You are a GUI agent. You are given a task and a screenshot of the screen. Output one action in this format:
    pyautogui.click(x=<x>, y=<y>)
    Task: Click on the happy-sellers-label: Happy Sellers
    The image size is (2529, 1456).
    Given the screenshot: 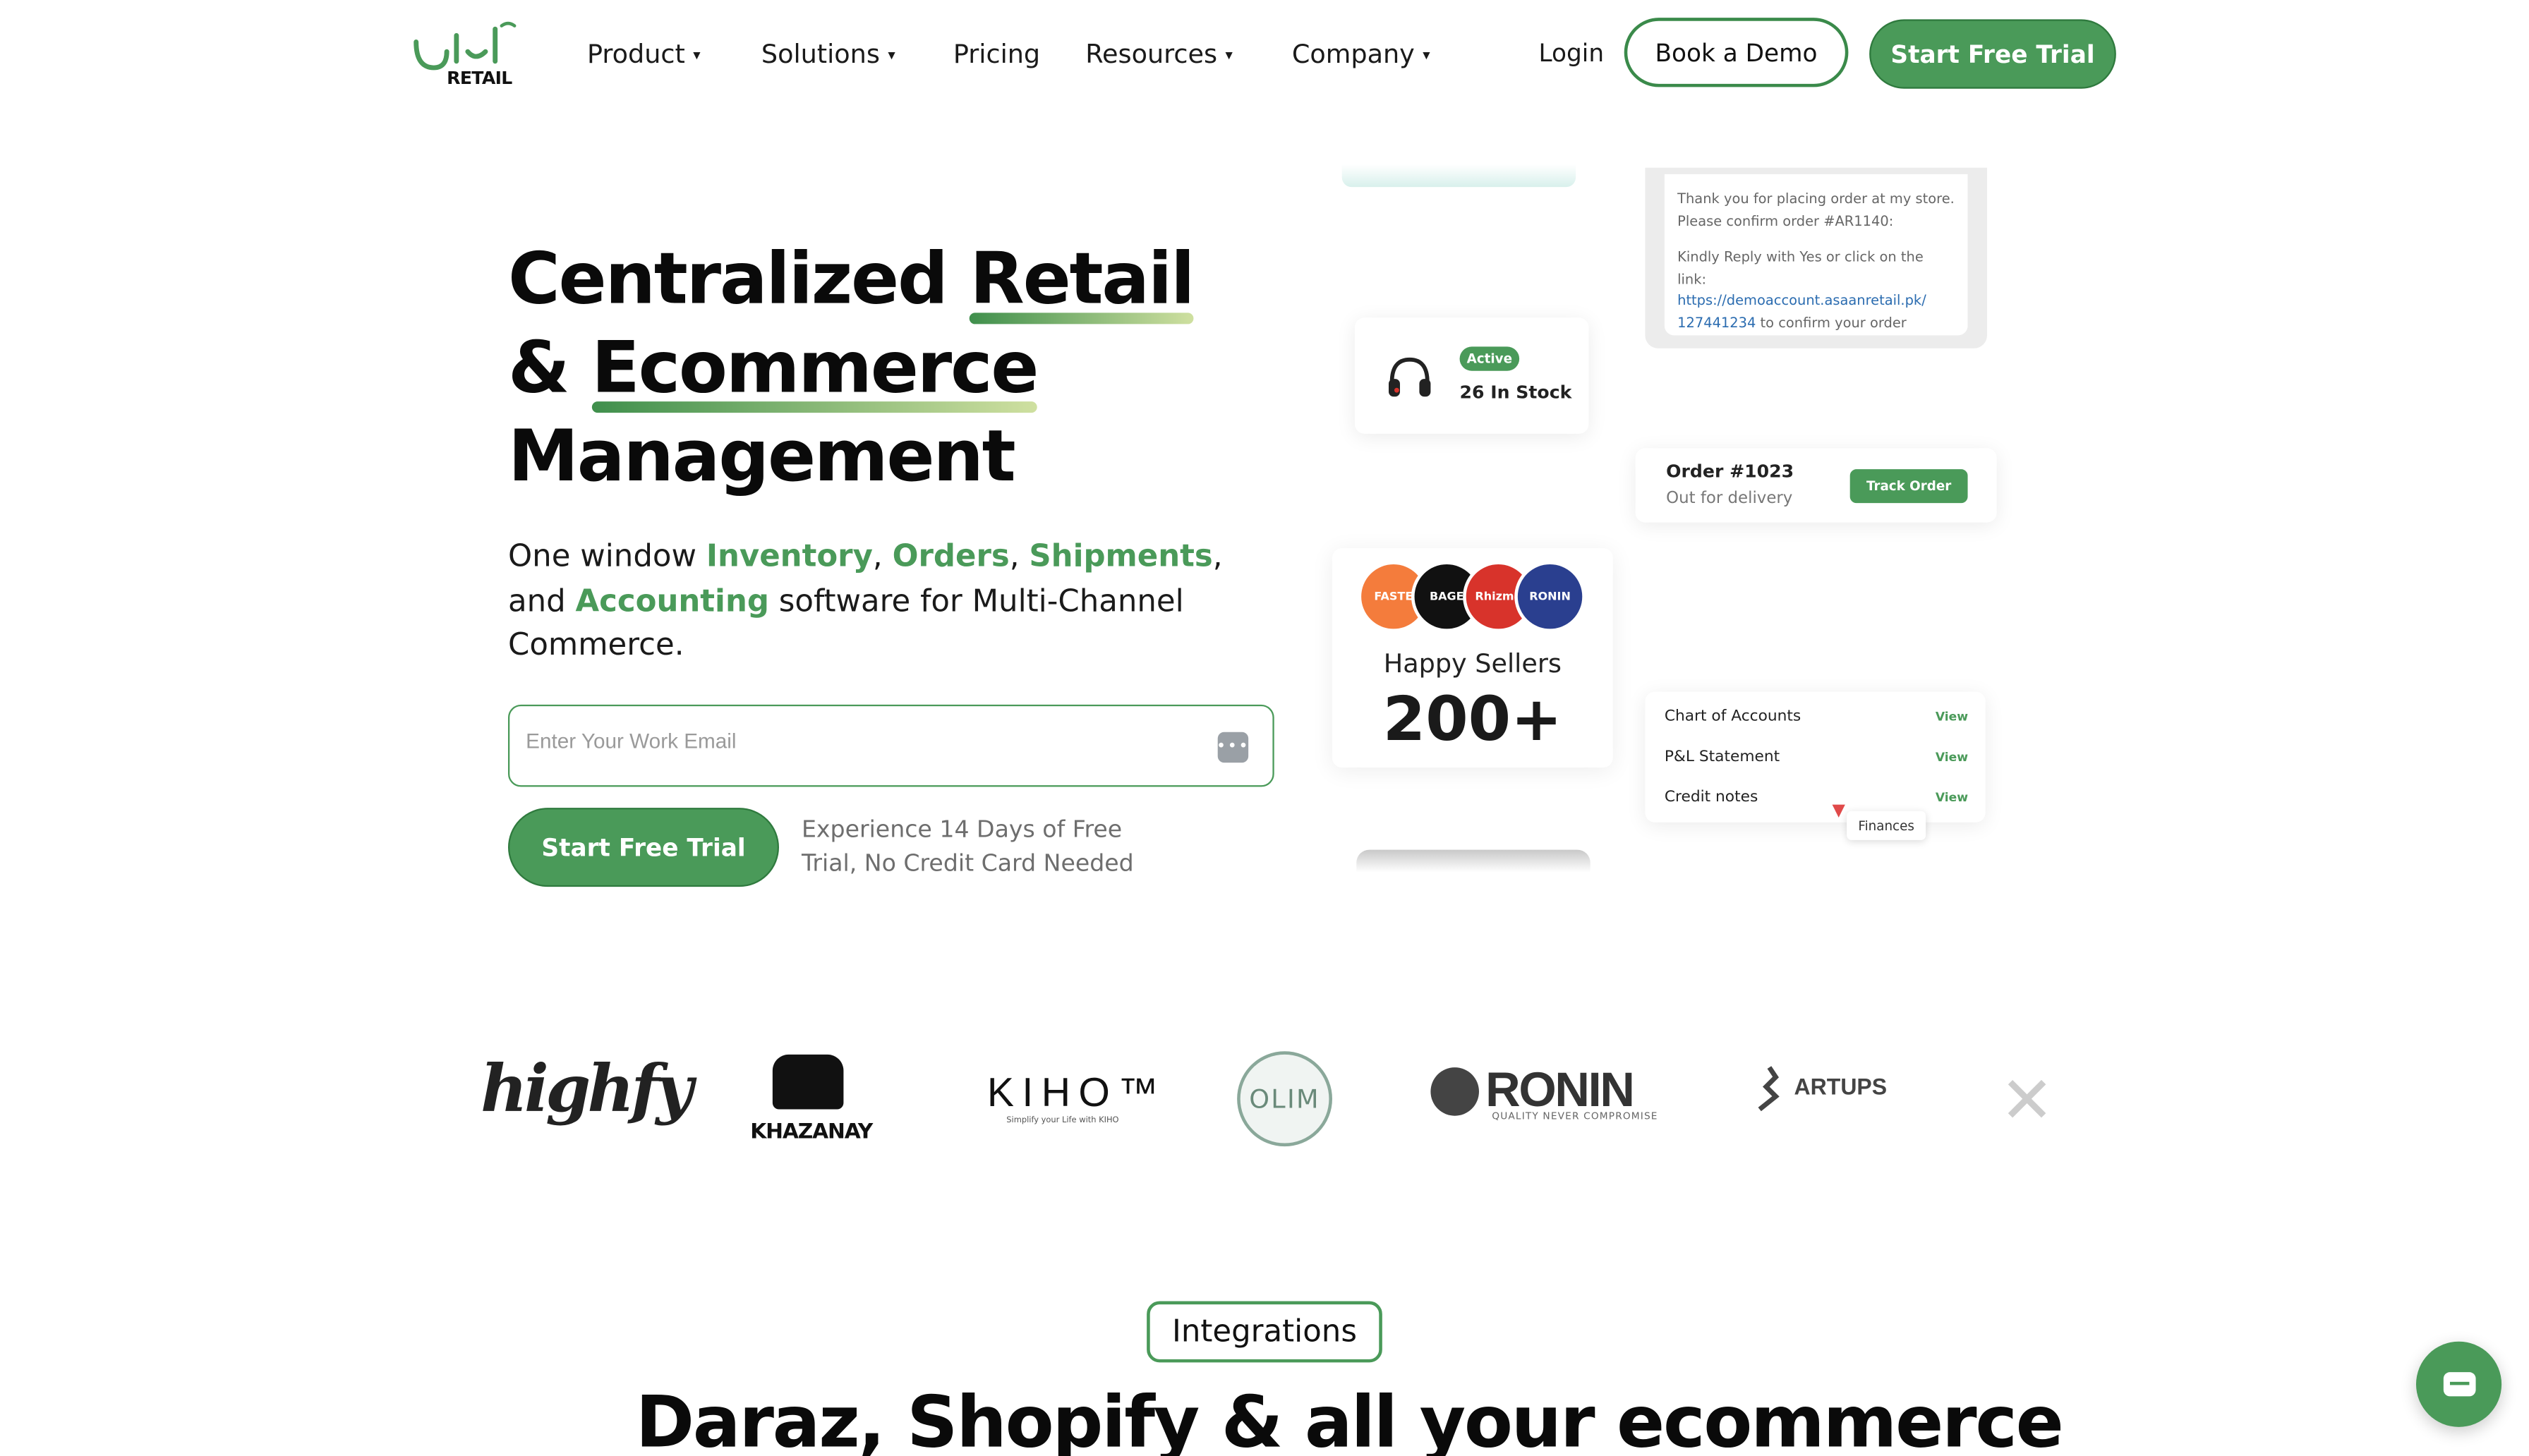 What is the action you would take?
    pyautogui.click(x=1472, y=664)
    